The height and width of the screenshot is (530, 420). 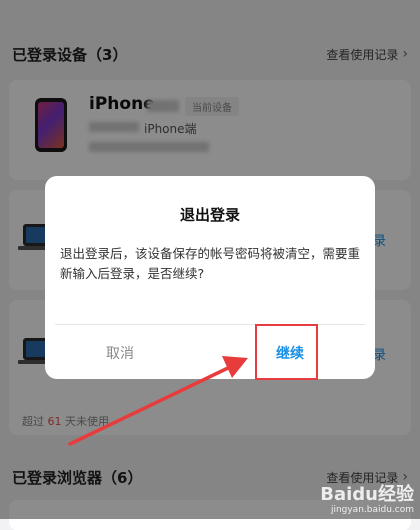 What do you see at coordinates (209, 215) in the screenshot?
I see `dialog-title: 退出登录` at bounding box center [209, 215].